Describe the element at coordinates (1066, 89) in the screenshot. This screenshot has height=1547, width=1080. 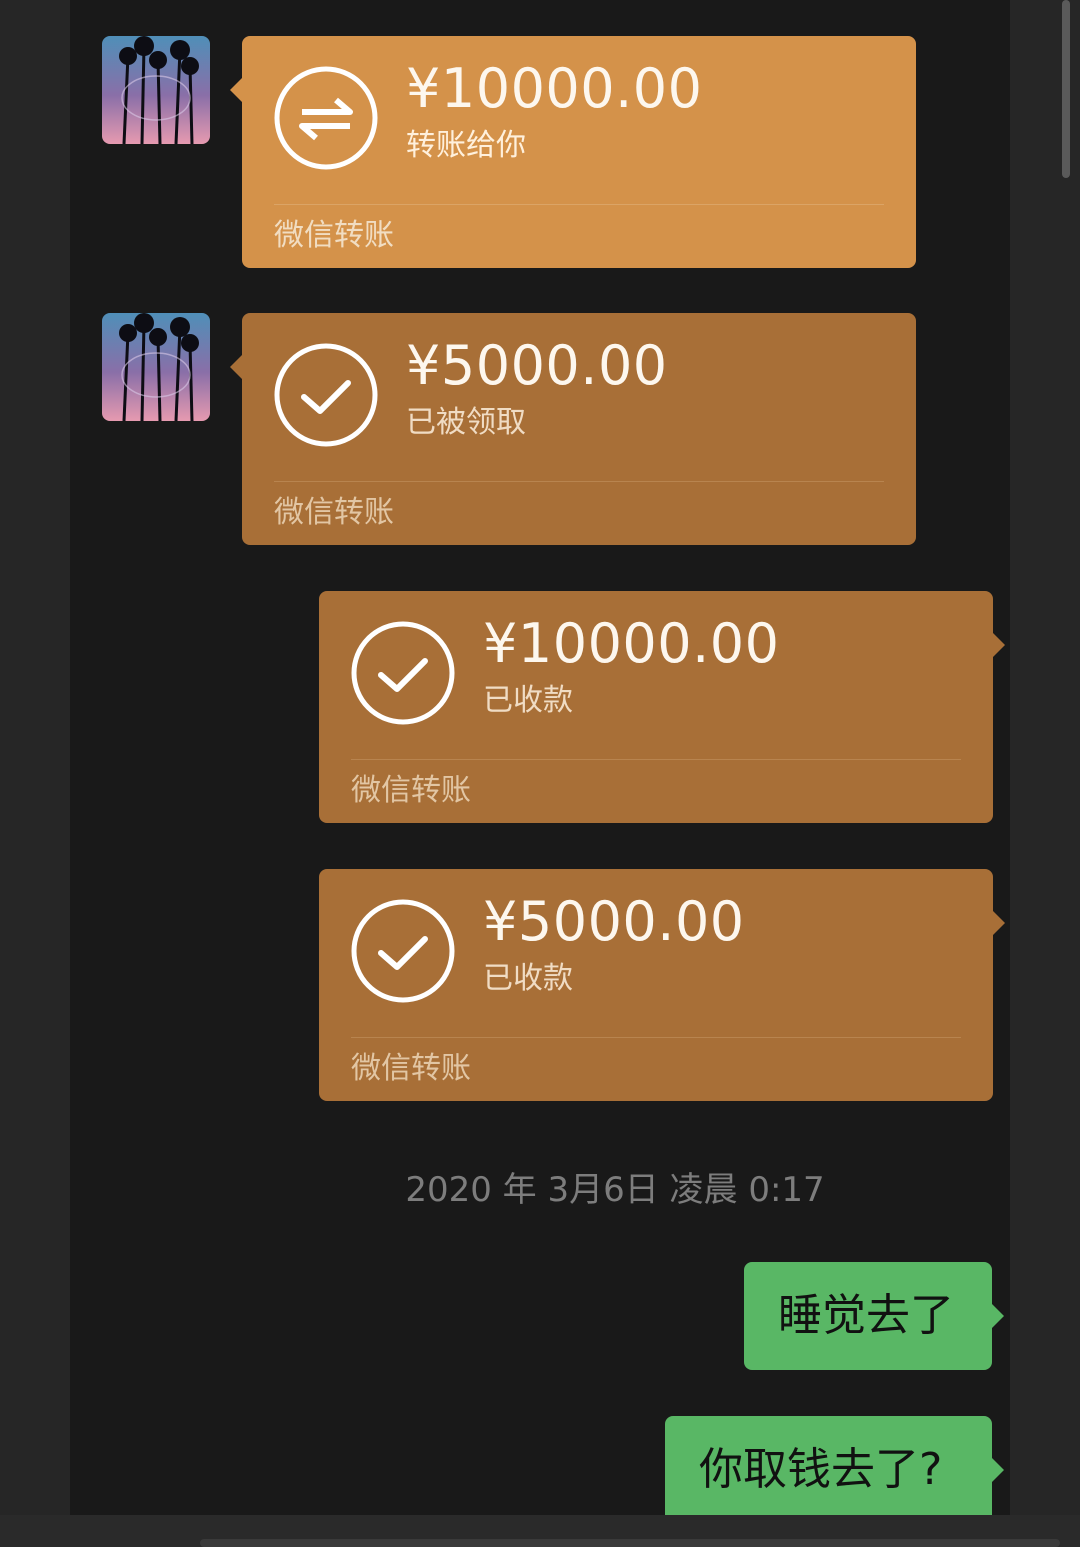
I see `scrollbar` at that location.